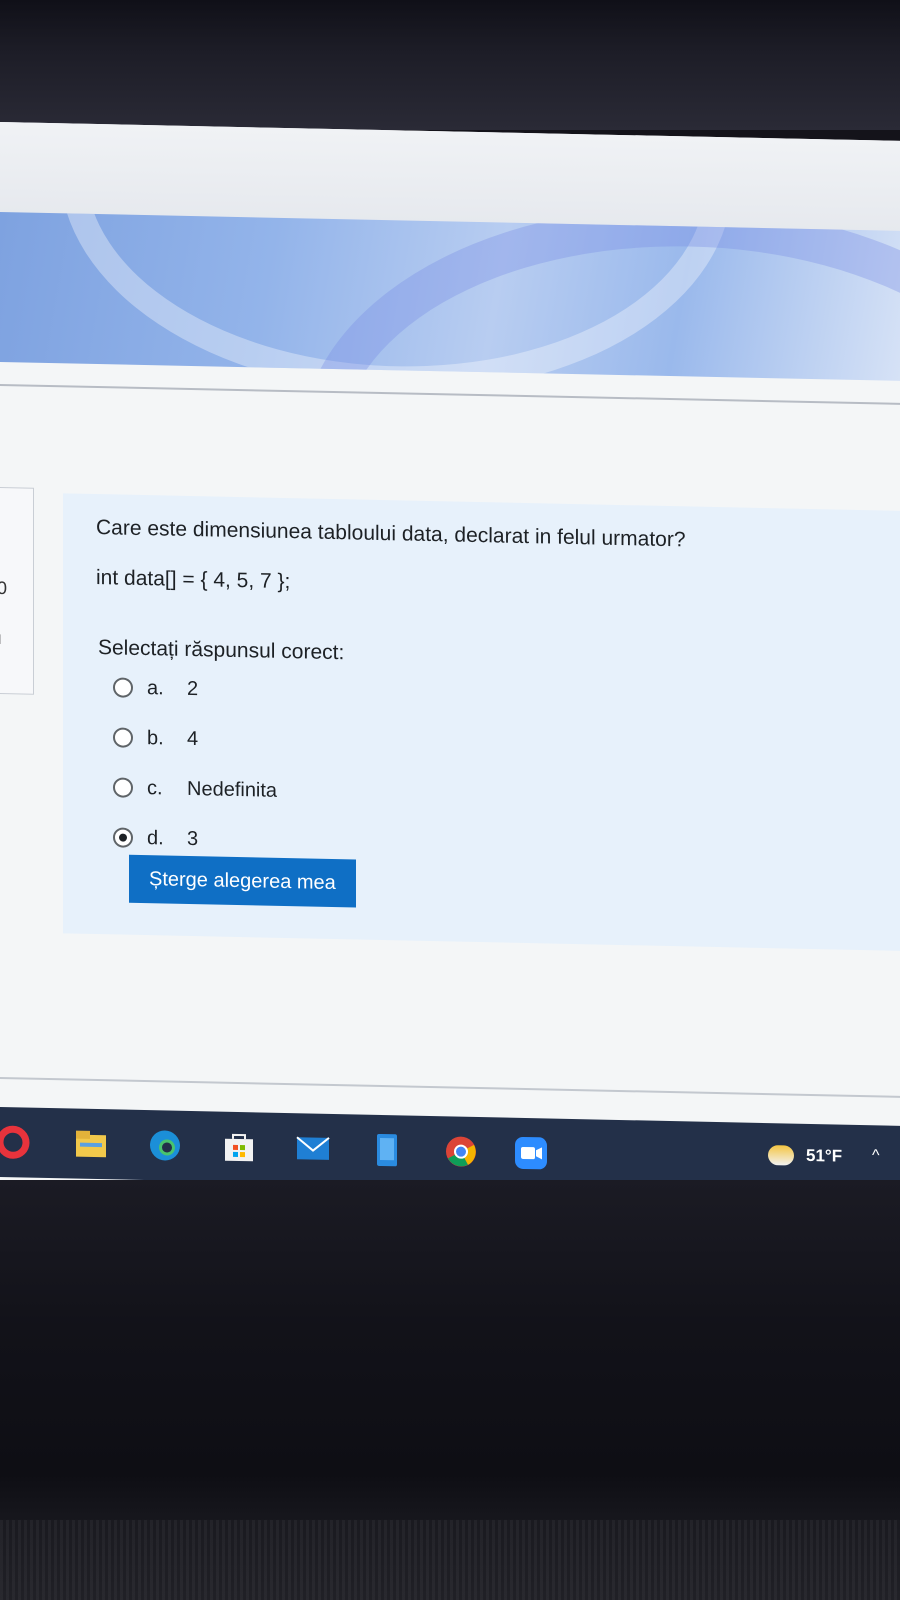 This screenshot has width=900, height=1600. What do you see at coordinates (1, 638) in the screenshot?
I see `info-glyph: ı` at bounding box center [1, 638].